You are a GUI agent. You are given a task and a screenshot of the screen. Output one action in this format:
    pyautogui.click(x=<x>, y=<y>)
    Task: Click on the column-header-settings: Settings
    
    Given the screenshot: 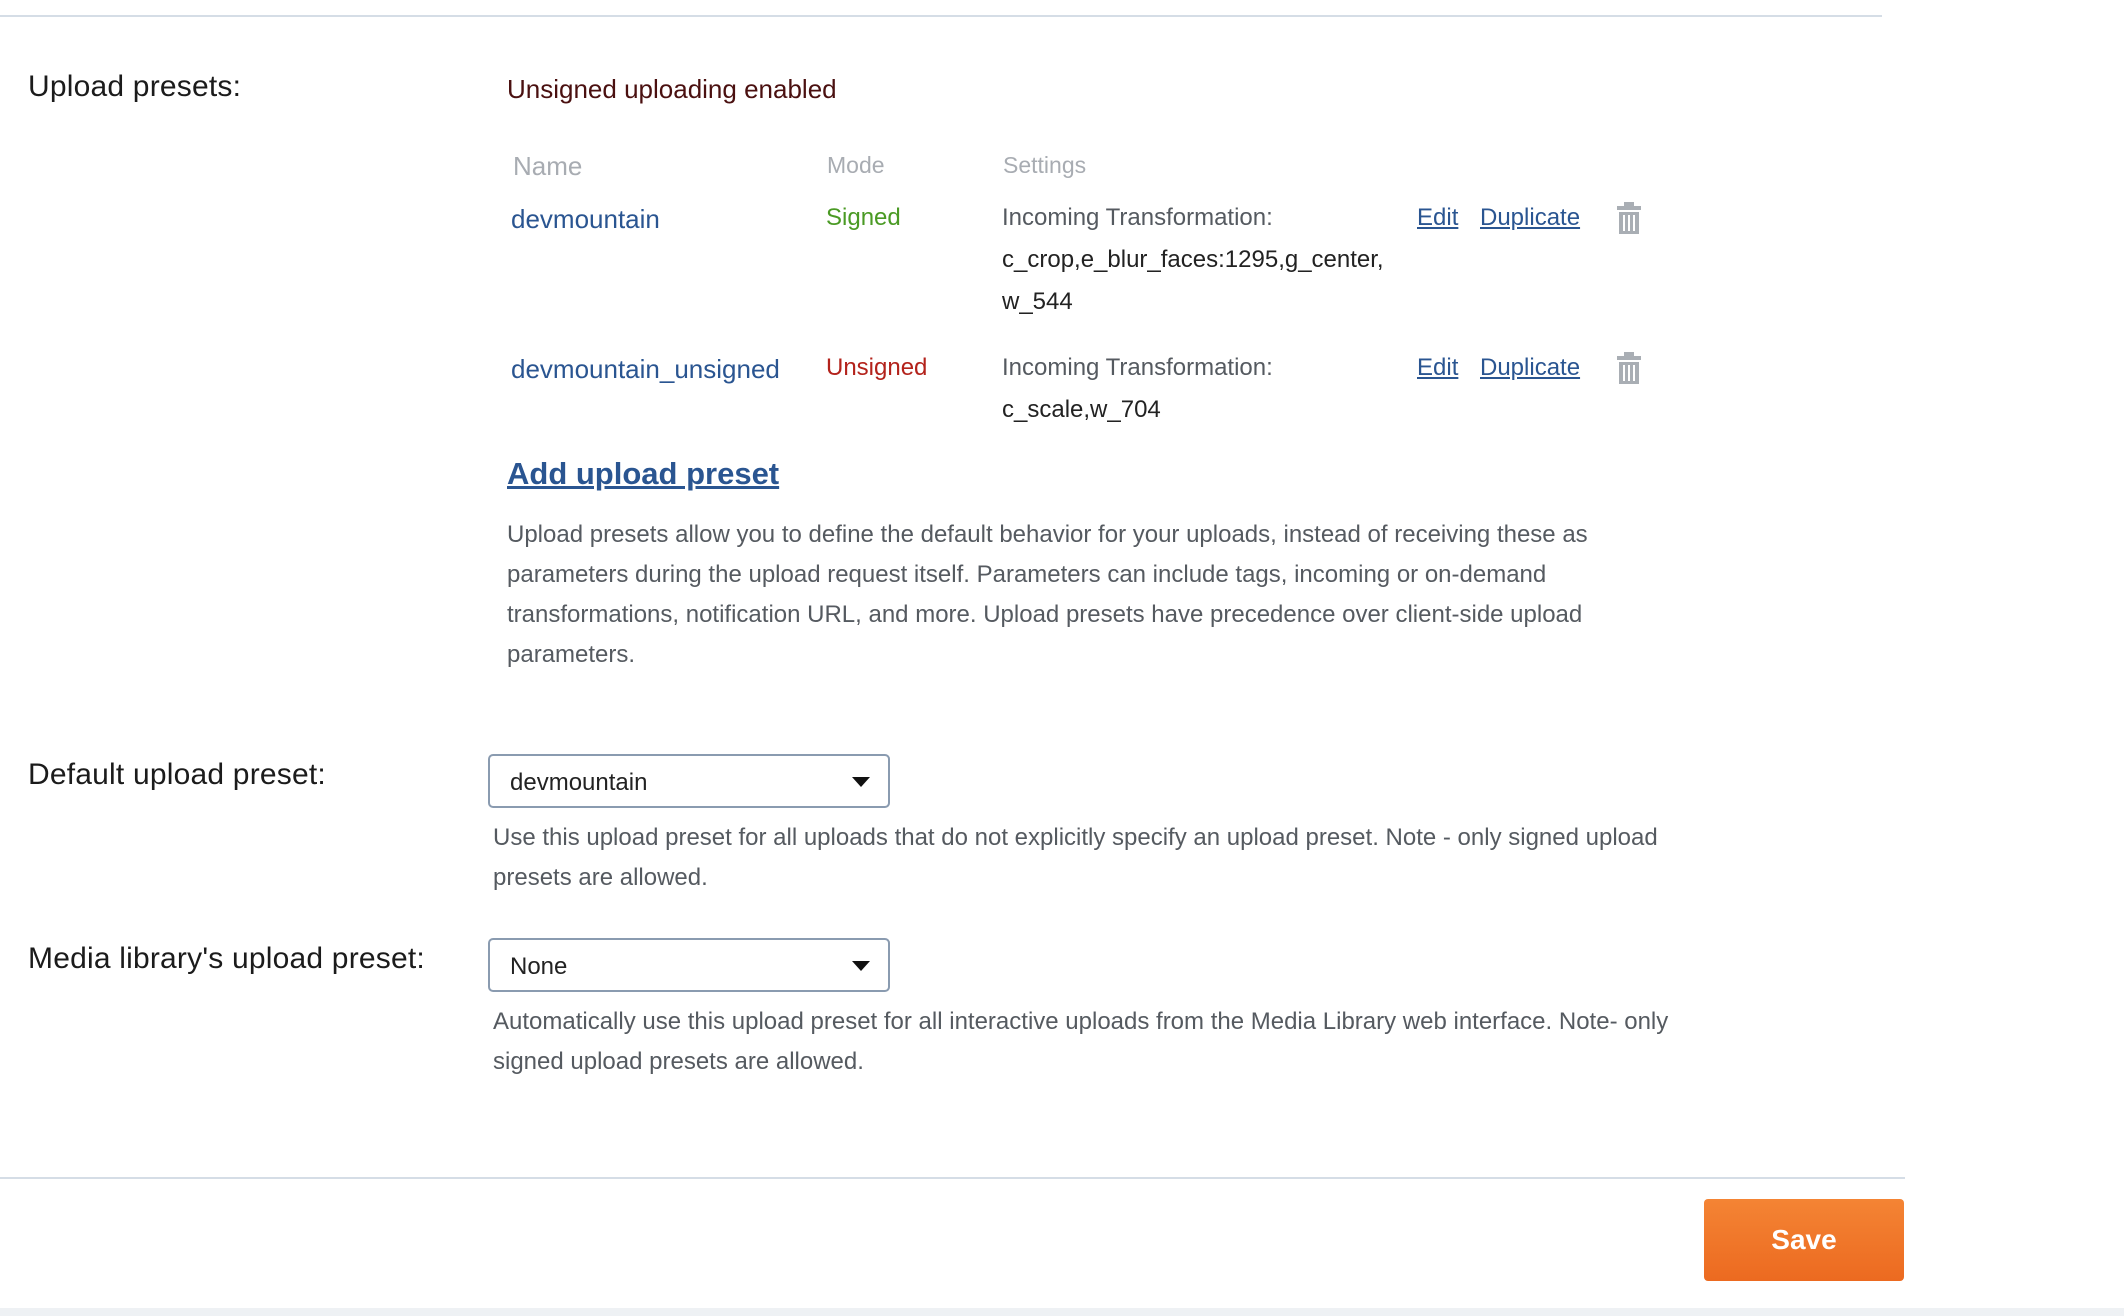 What is the action you would take?
    pyautogui.click(x=1045, y=165)
    